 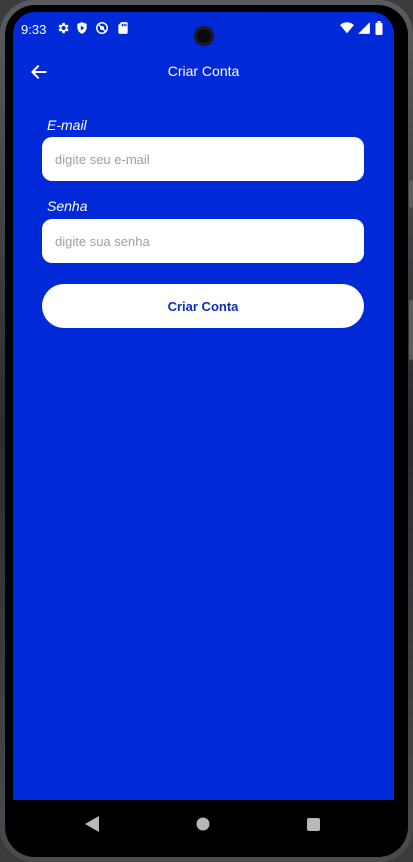 I want to click on nav-home-button, so click(x=203, y=824).